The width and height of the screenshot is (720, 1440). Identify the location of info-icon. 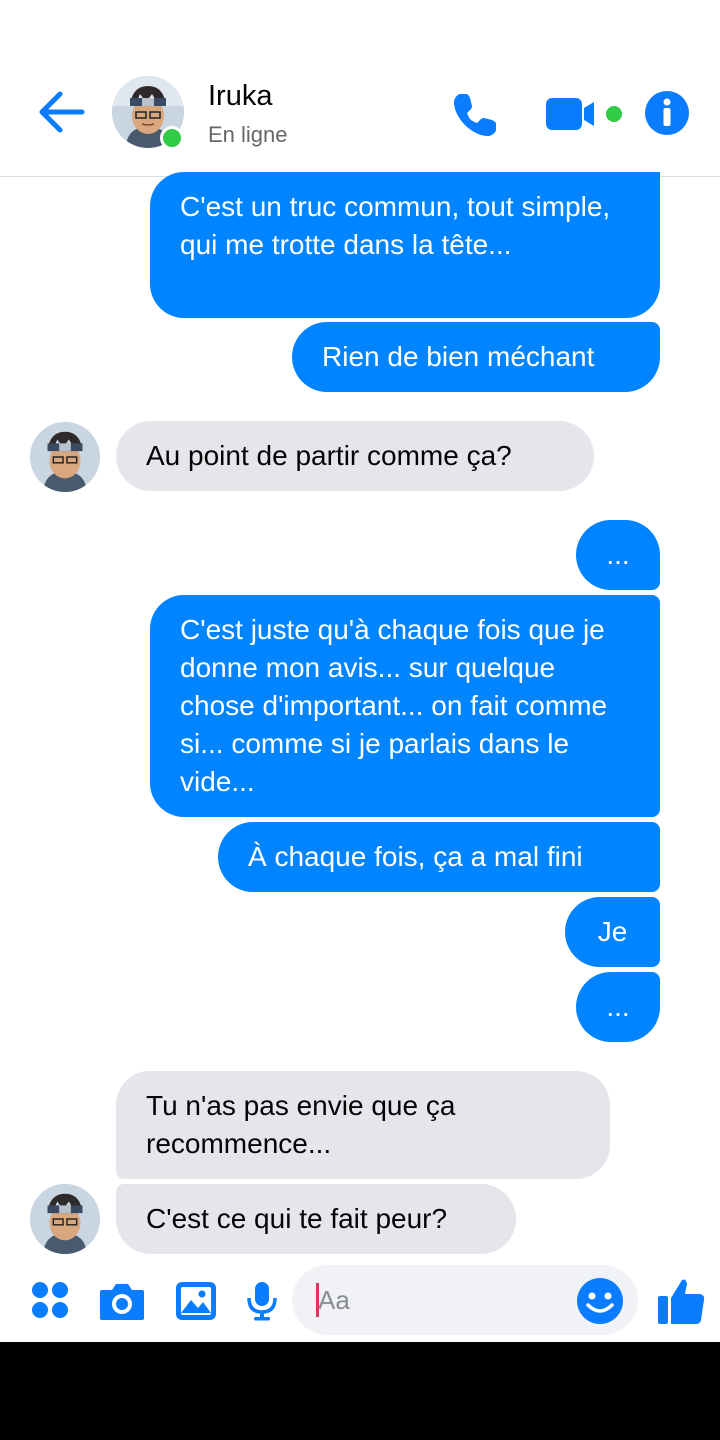
(667, 113).